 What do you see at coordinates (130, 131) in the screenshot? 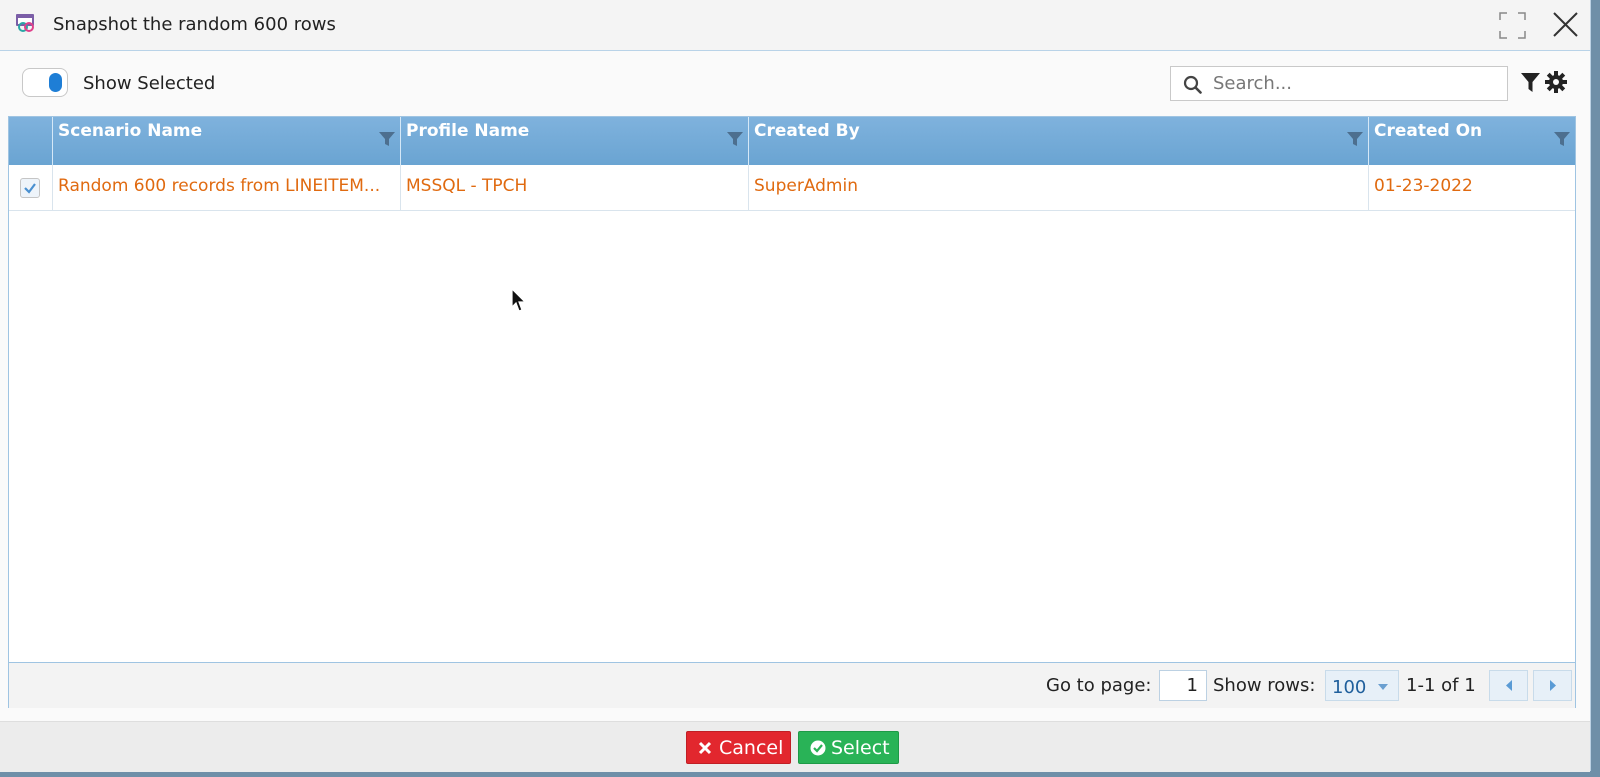
I see `header-label: Scenario Name` at bounding box center [130, 131].